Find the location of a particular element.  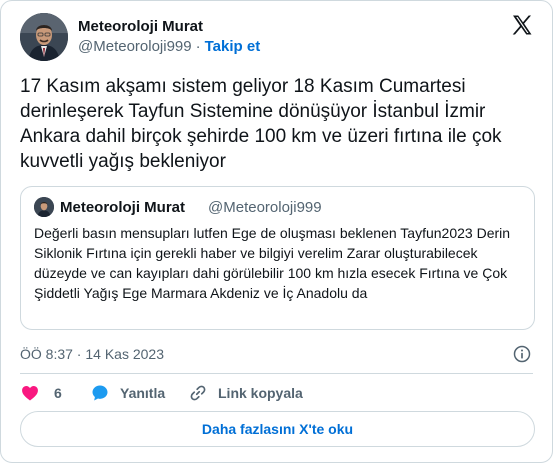

reply-button: Yanıtla is located at coordinates (127, 393).